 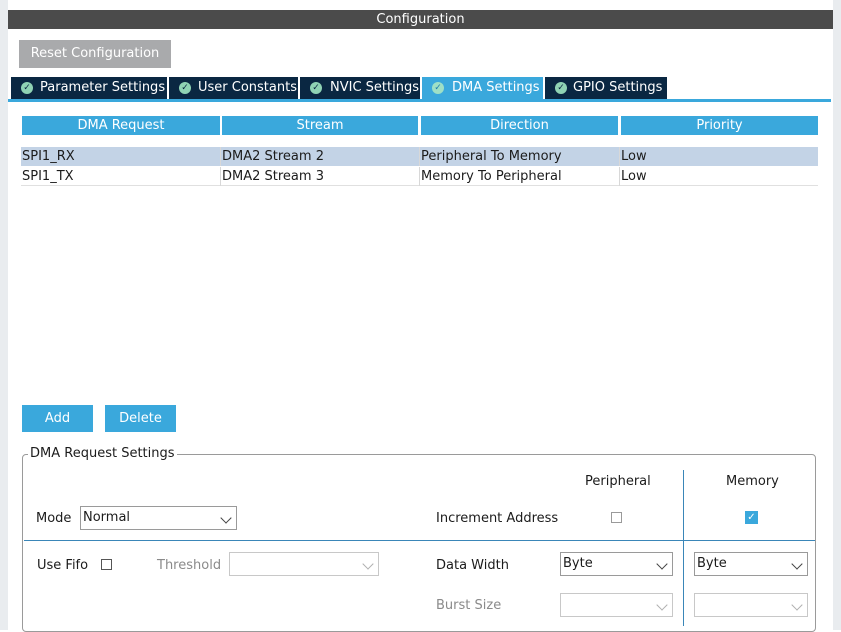 What do you see at coordinates (121, 156) in the screenshot?
I see `cell-request: SPI1_RX` at bounding box center [121, 156].